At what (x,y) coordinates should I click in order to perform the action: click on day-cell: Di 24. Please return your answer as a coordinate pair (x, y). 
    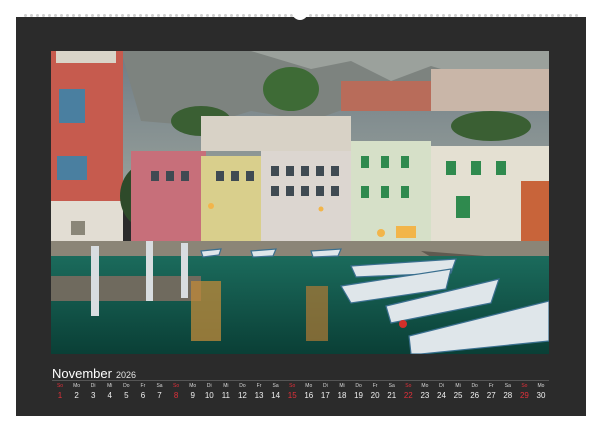
    Looking at the image, I should click on (441, 392).